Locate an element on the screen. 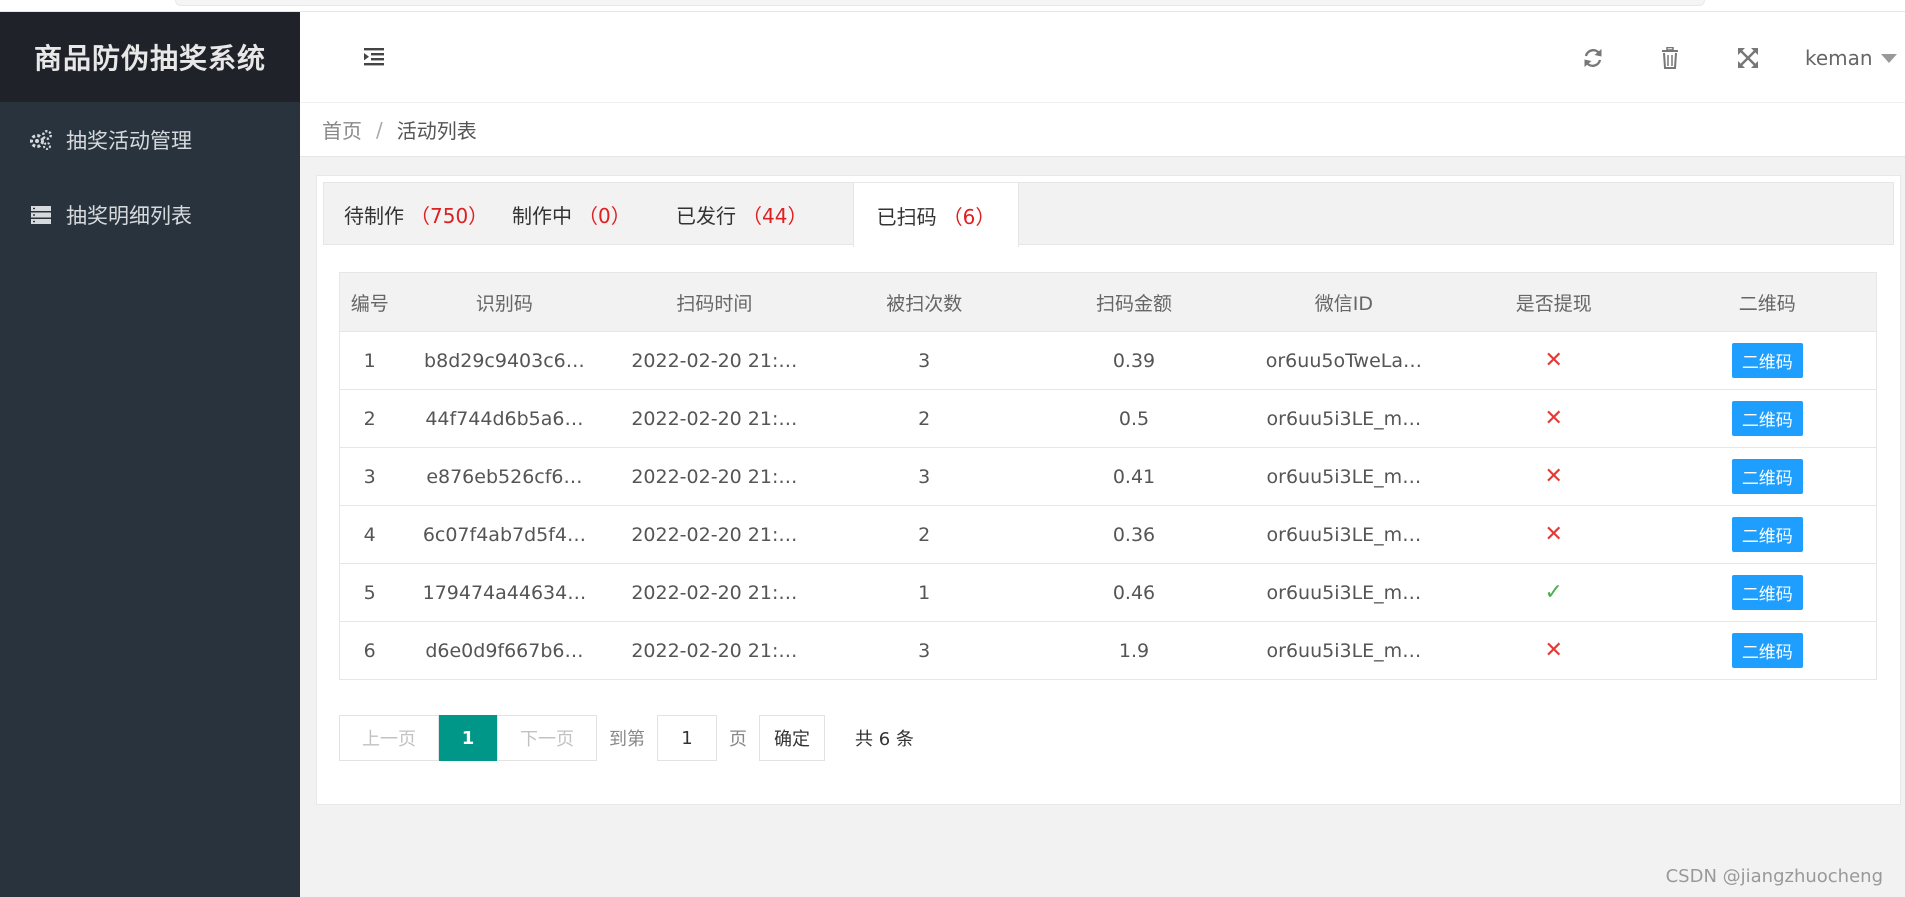 The width and height of the screenshot is (1905, 897). menu-collapse-icon is located at coordinates (375, 57).